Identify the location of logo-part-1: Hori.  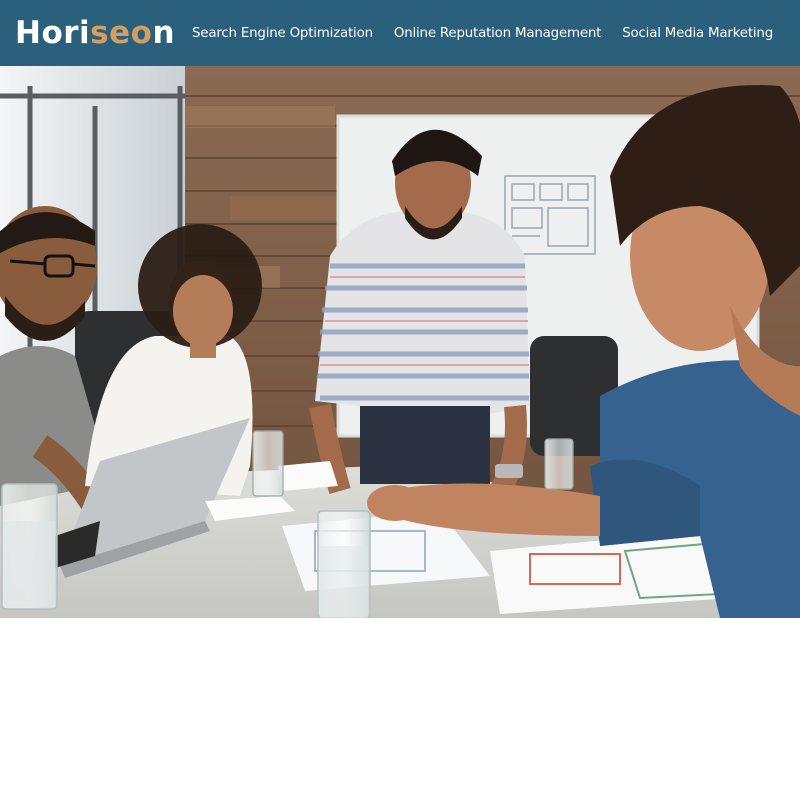
(53, 32).